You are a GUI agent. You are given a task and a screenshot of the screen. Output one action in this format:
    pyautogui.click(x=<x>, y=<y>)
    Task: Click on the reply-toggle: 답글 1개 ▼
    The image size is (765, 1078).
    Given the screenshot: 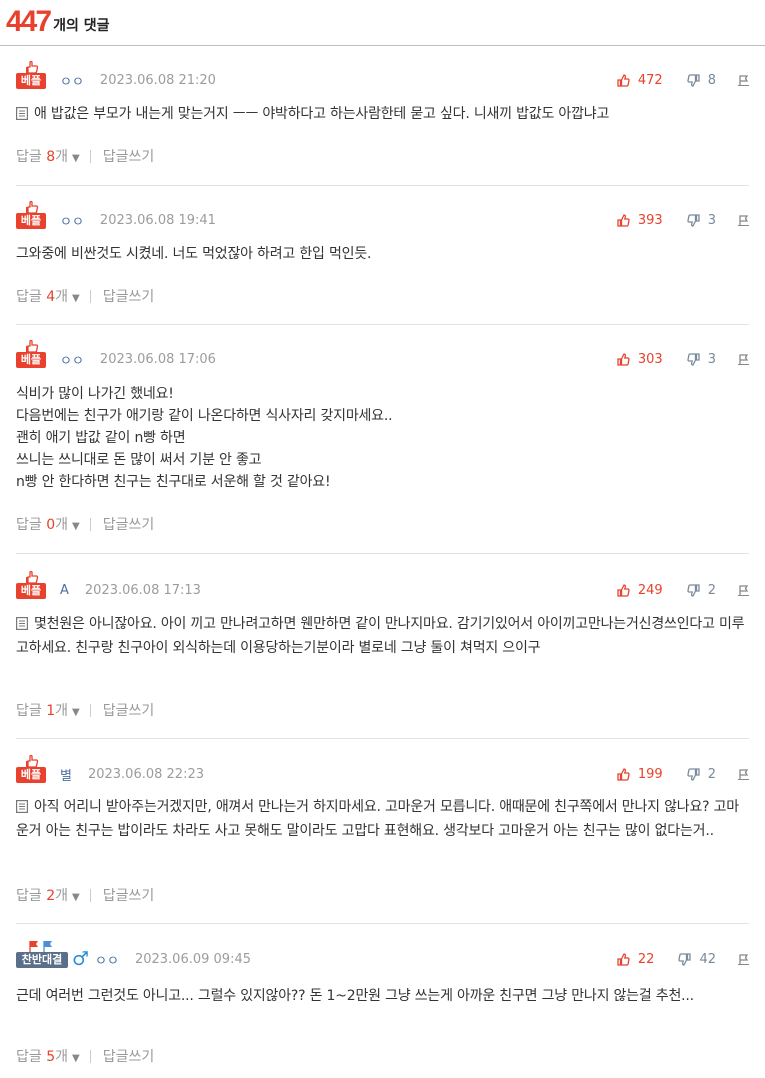 What is the action you would take?
    pyautogui.click(x=48, y=710)
    